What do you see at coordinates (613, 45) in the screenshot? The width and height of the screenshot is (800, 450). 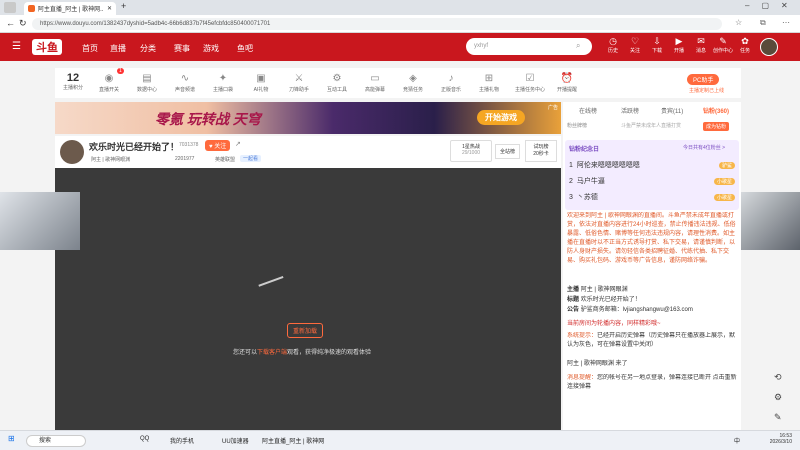 I see `history-button: ◷ 历史` at bounding box center [613, 45].